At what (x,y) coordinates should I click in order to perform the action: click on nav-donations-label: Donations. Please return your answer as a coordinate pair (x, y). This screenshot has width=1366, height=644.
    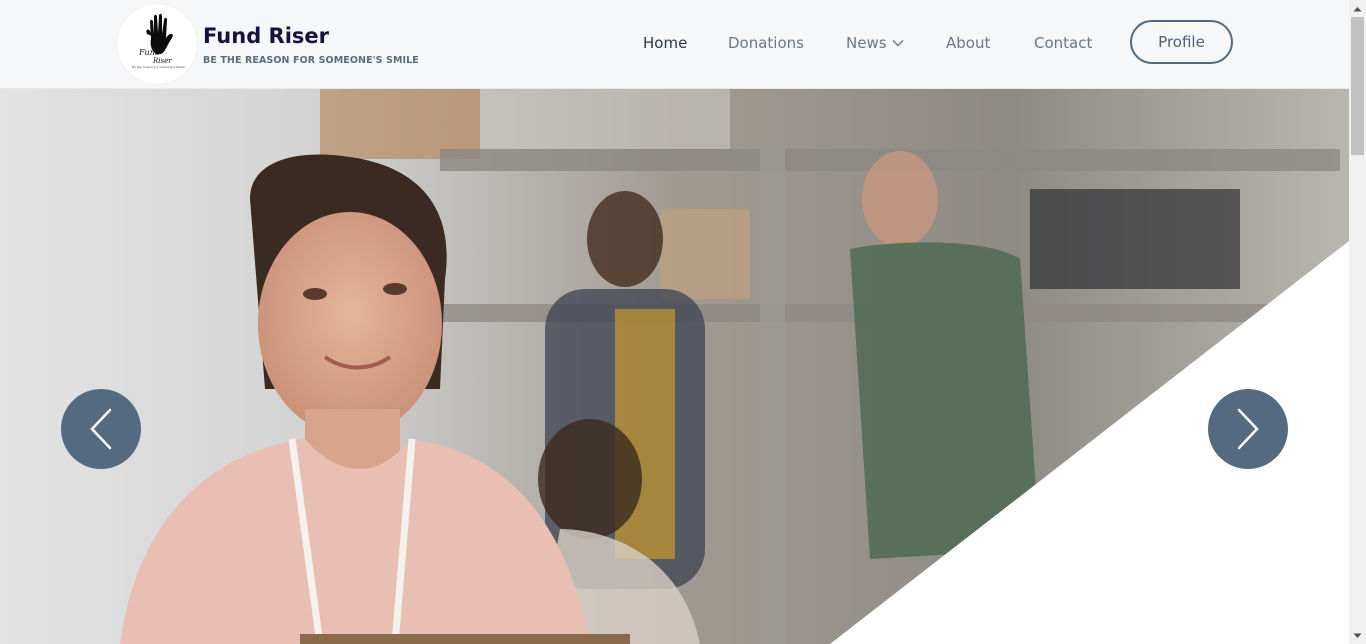
    Looking at the image, I should click on (766, 43).